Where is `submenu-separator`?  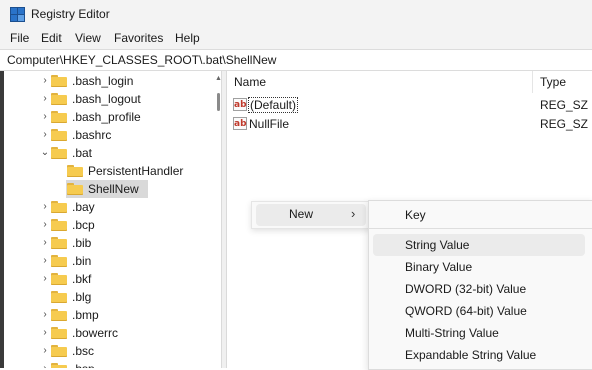 submenu-separator is located at coordinates (480, 228).